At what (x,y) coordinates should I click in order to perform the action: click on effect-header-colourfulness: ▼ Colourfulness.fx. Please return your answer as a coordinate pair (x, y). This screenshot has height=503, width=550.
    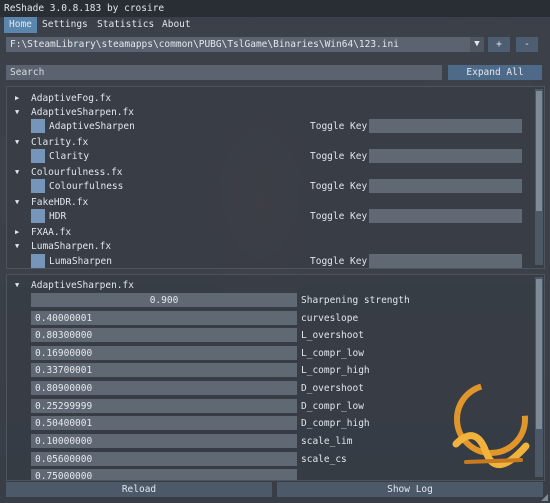
    Looking at the image, I should click on (269, 172).